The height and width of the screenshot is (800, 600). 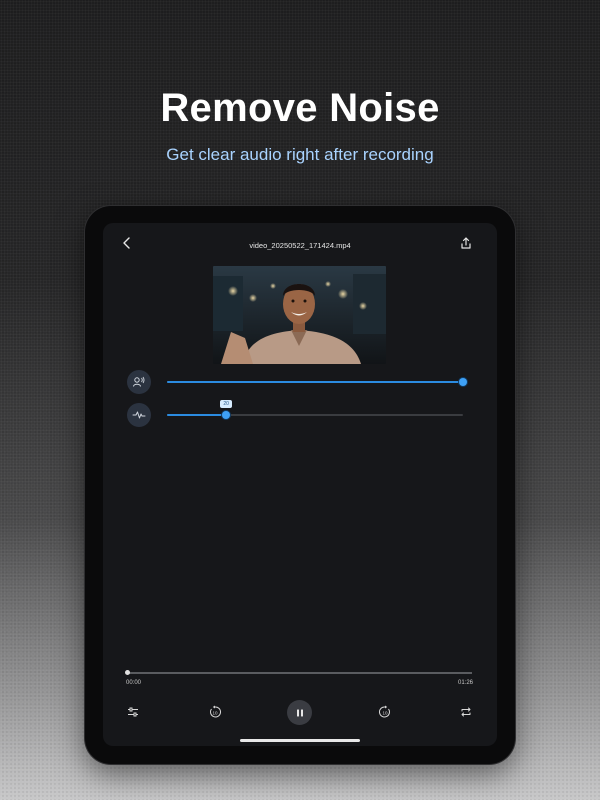 What do you see at coordinates (139, 382) in the screenshot?
I see `voice-enhance-icon` at bounding box center [139, 382].